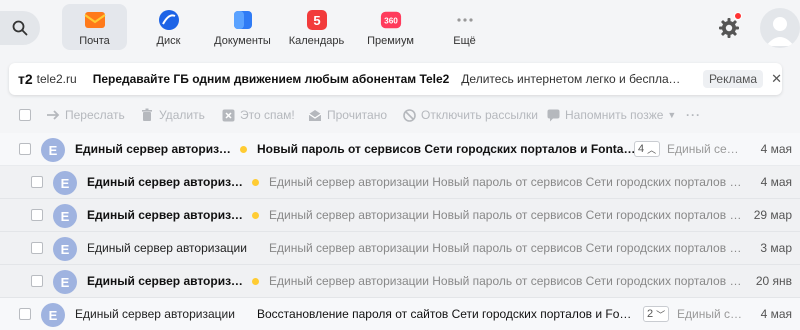  I want to click on search-button, so click(20, 28).